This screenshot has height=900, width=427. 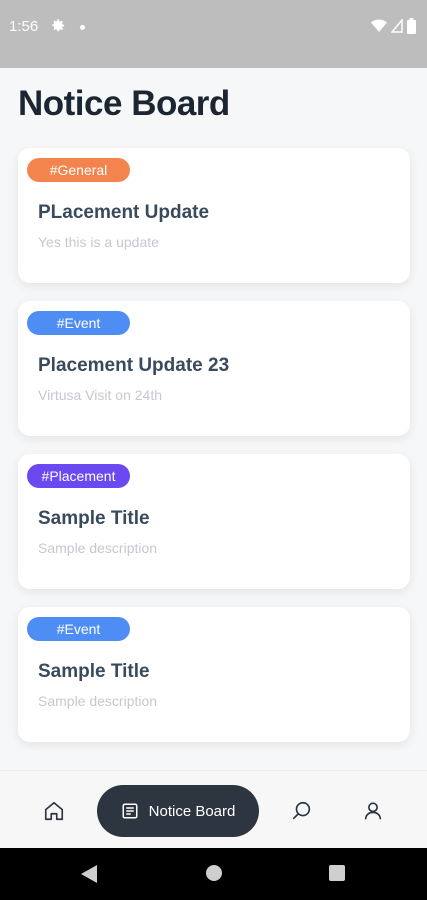 I want to click on status-icons, so click(x=393, y=26).